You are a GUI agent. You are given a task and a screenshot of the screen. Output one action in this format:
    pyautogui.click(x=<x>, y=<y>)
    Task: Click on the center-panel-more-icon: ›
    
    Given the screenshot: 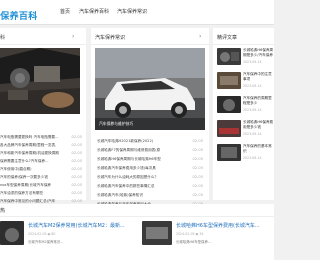 What is the action you would take?
    pyautogui.click(x=200, y=36)
    